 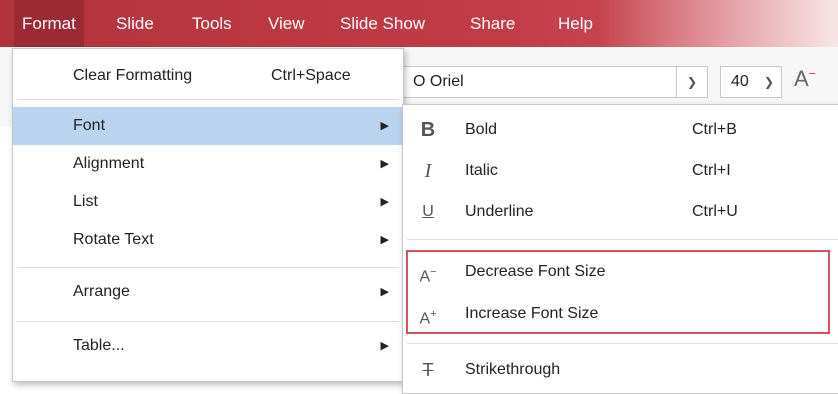 What do you see at coordinates (428, 171) in the screenshot?
I see `italic-icon: I` at bounding box center [428, 171].